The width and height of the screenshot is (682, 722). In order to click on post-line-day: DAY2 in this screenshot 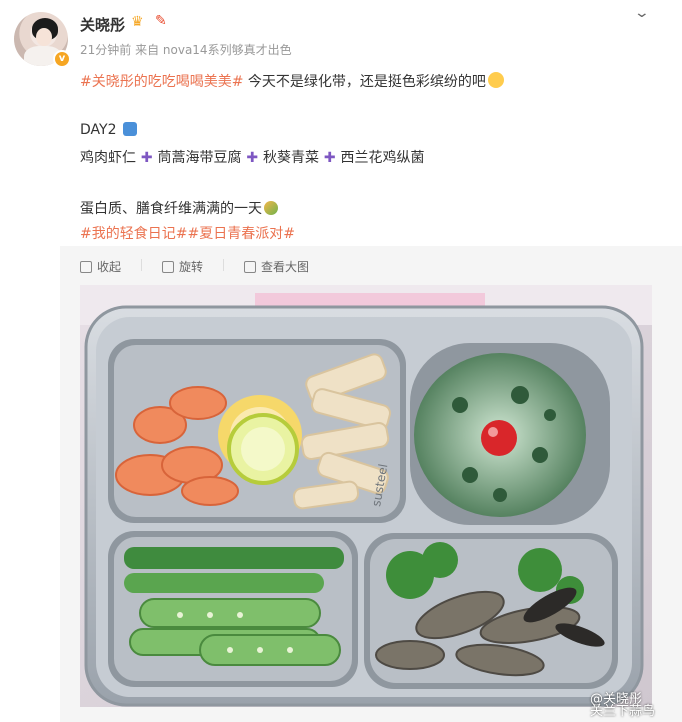, I will do `click(108, 130)`.